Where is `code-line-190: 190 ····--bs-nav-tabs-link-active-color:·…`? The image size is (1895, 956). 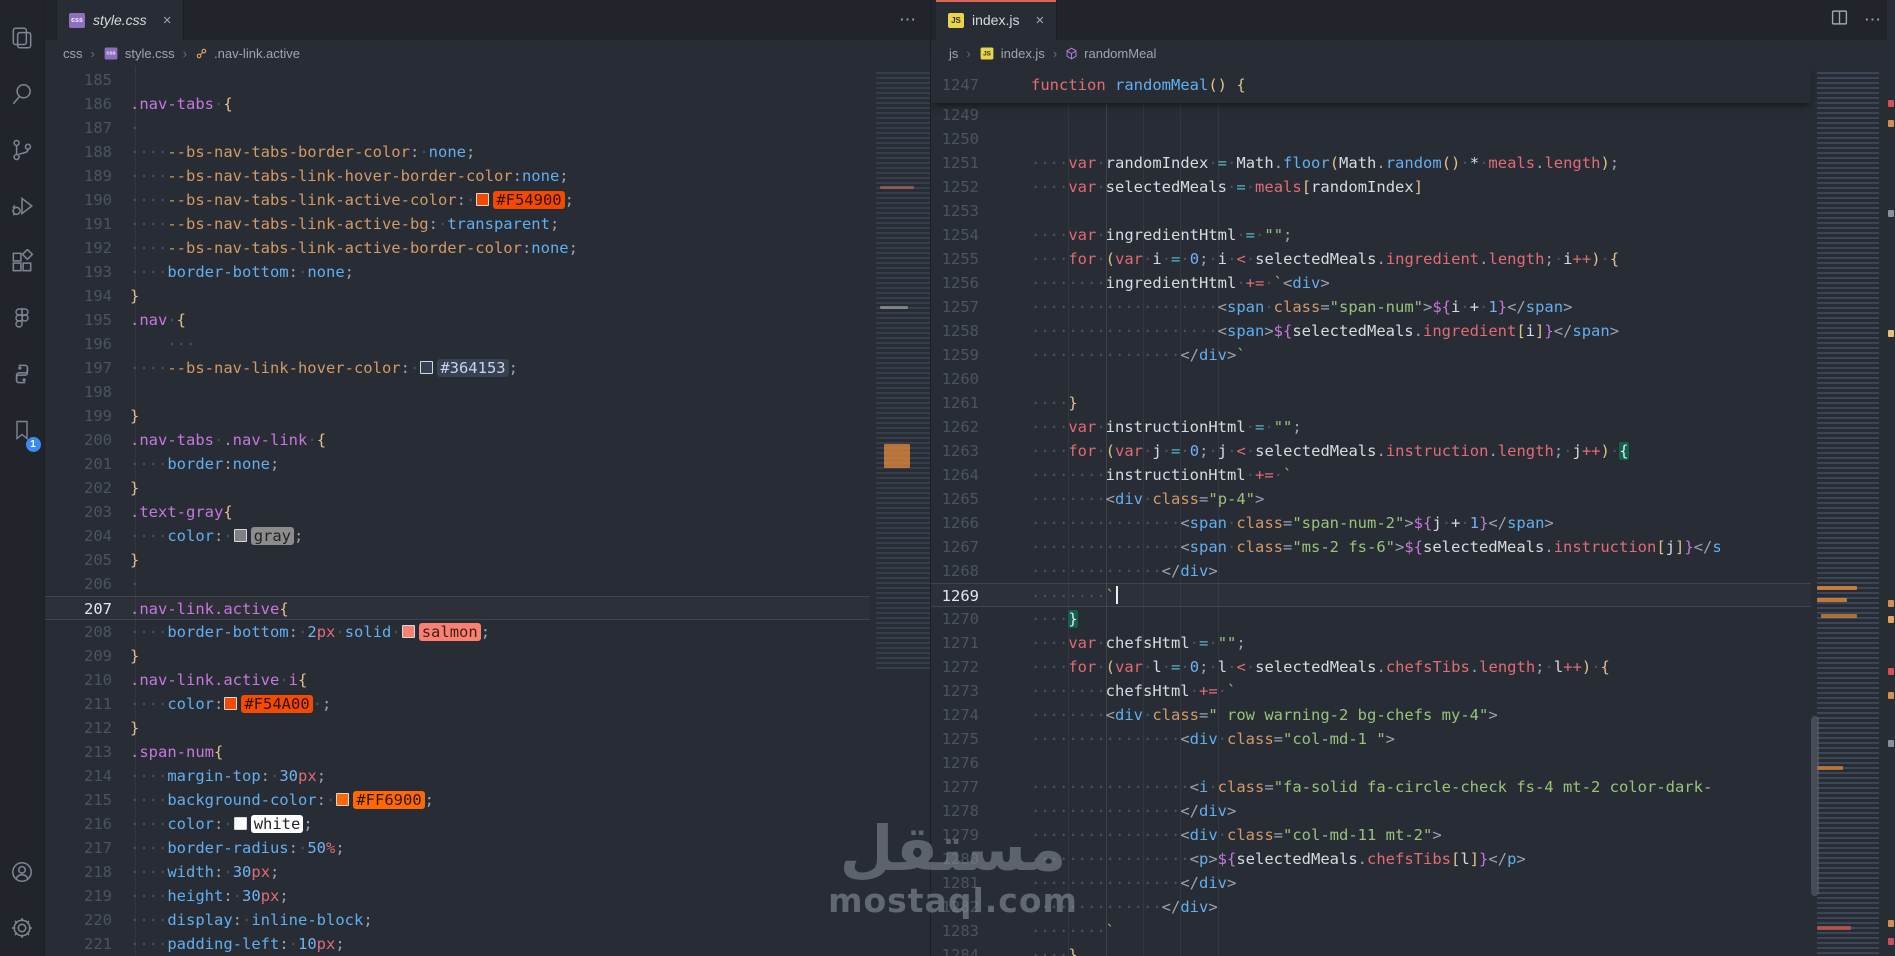 code-line-190: 190 ····--bs-nav-tabs-link-active-color:·… is located at coordinates (487, 200).